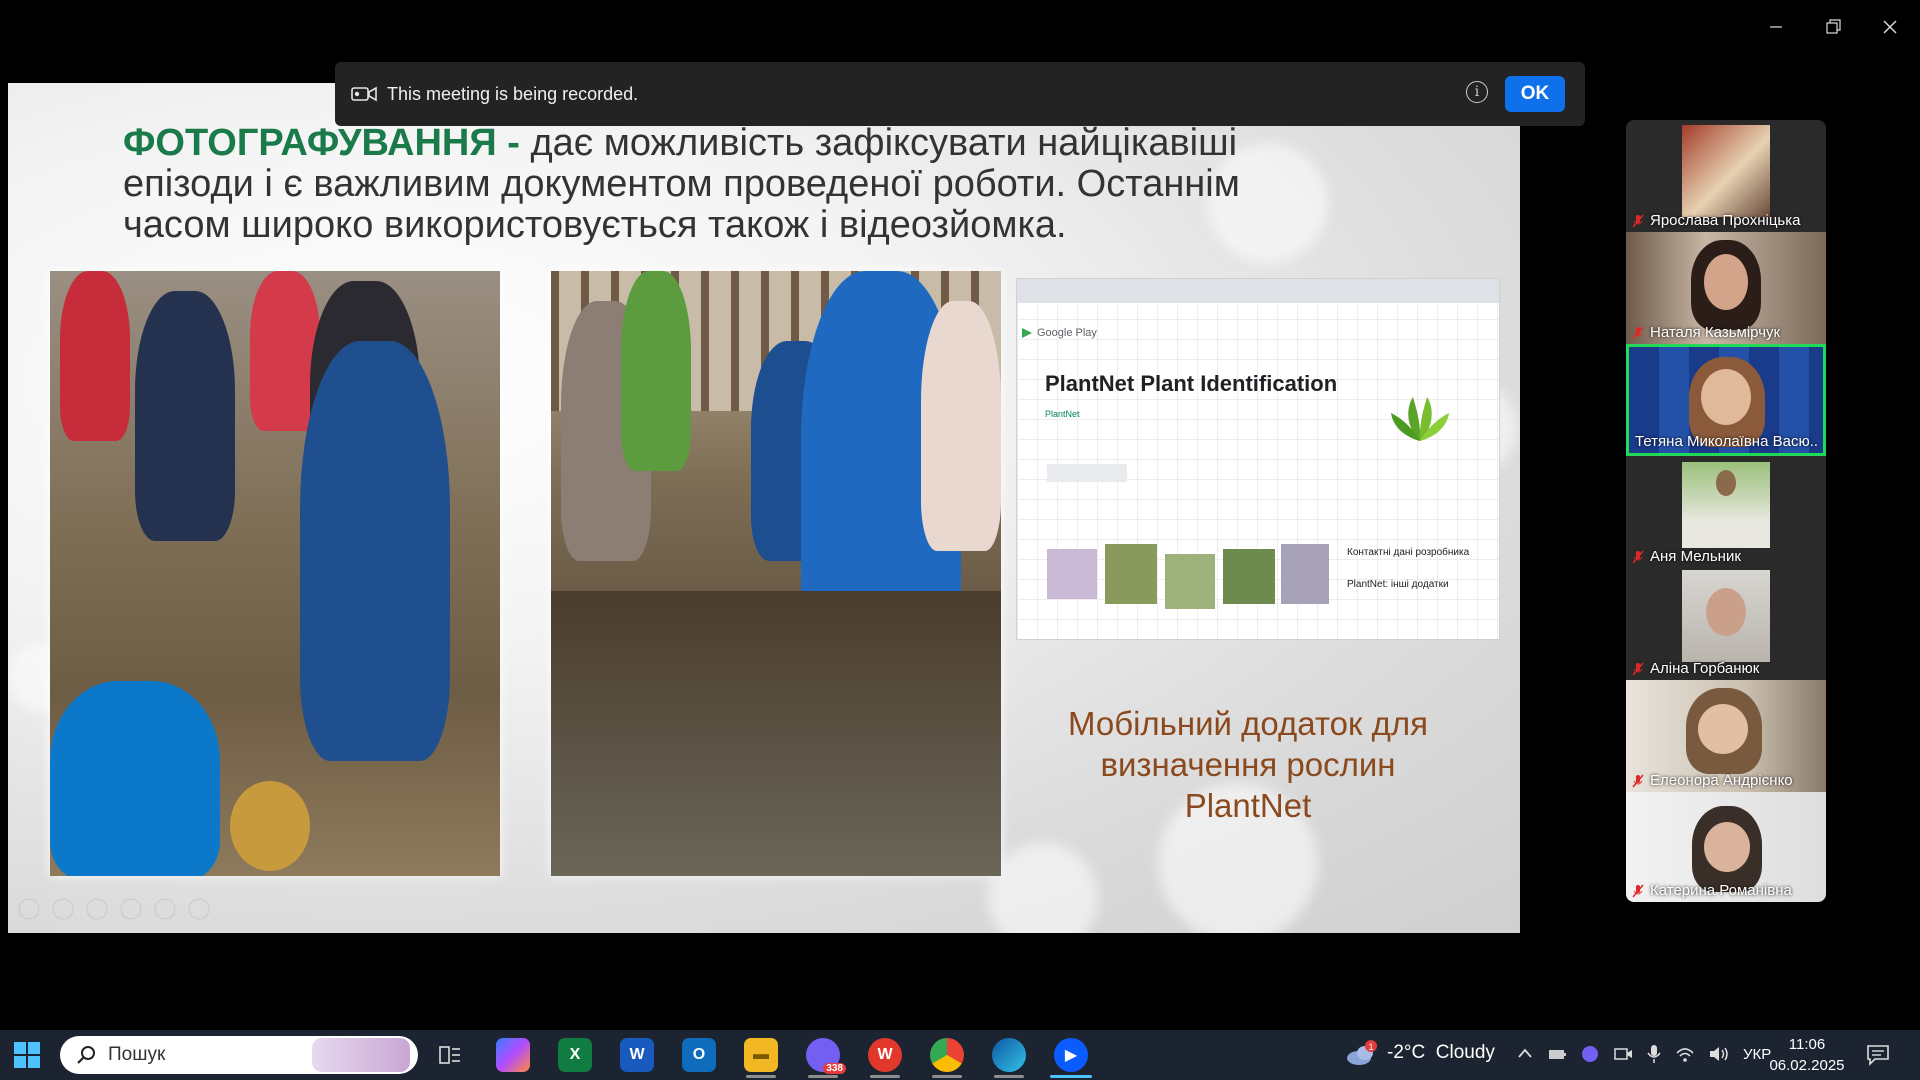 The height and width of the screenshot is (1080, 1920). I want to click on store-label: Google Play, so click(1067, 333).